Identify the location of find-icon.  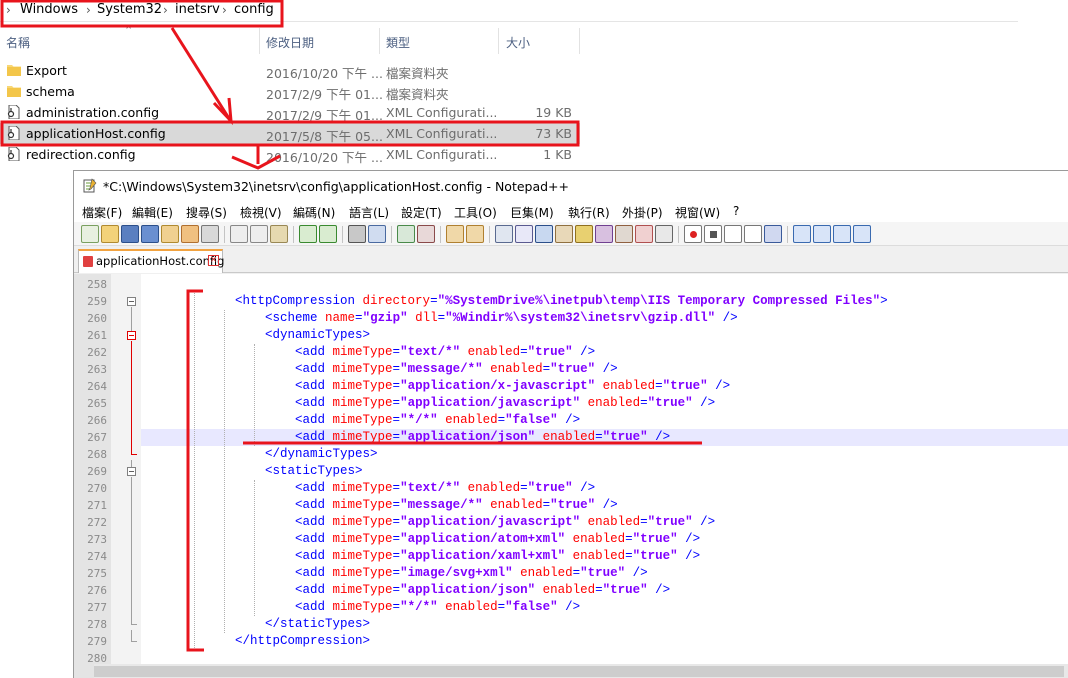
(357, 234).